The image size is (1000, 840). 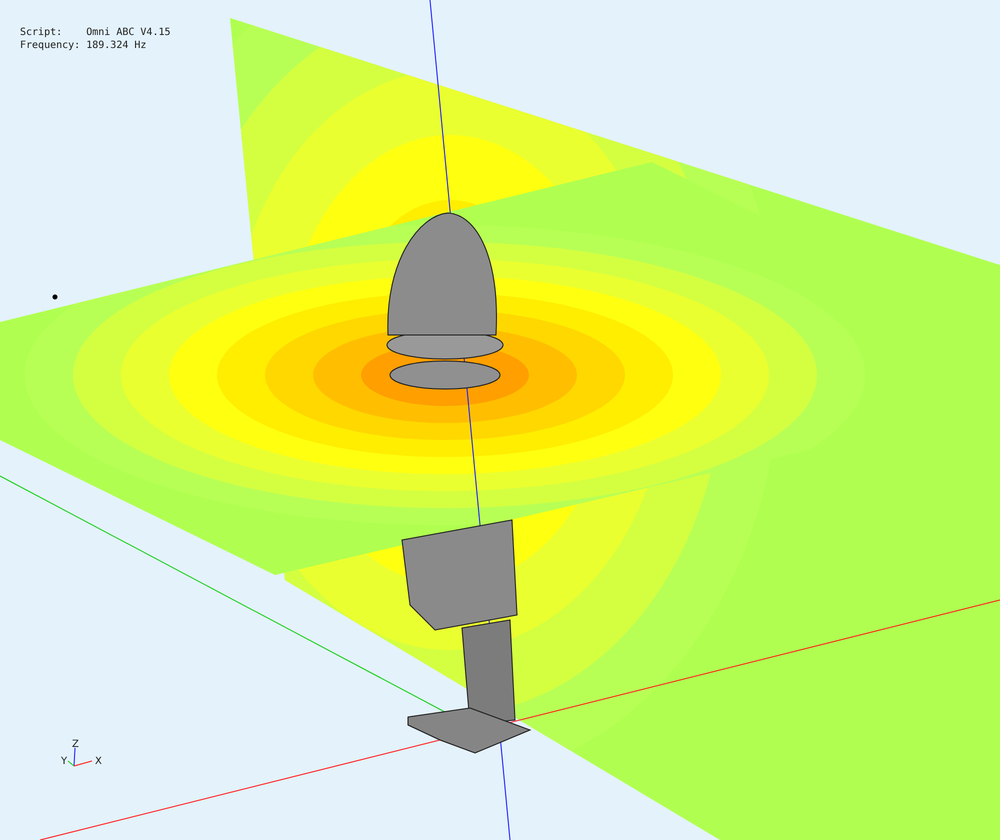 What do you see at coordinates (128, 32) in the screenshot?
I see `info-value: Omni ABC V4.15` at bounding box center [128, 32].